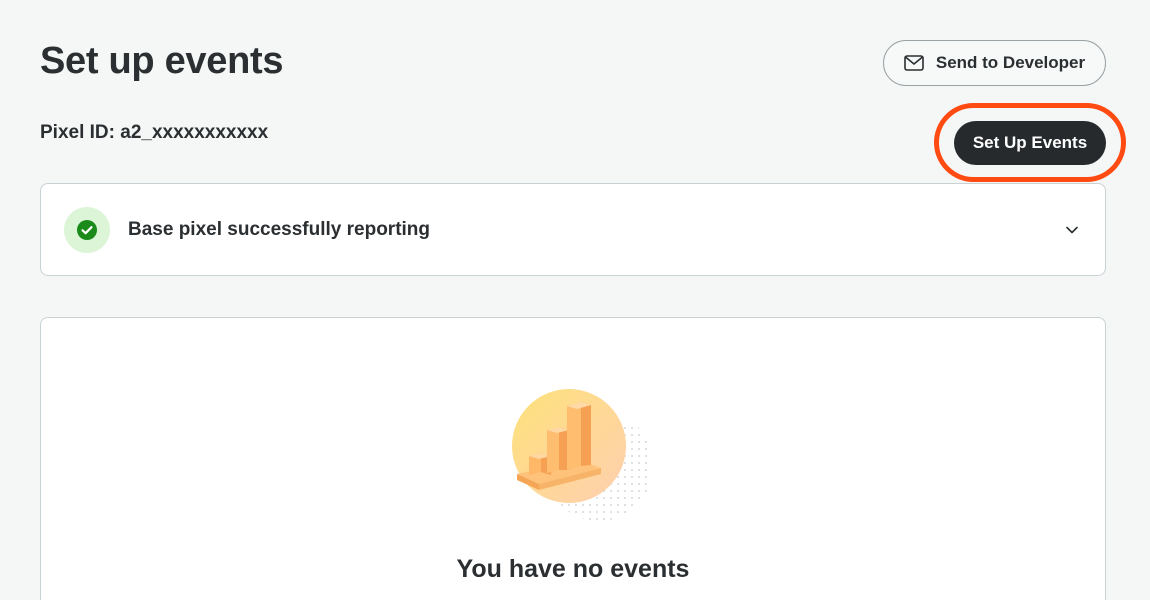 The image size is (1150, 600). I want to click on chevron-down-icon, so click(1072, 231).